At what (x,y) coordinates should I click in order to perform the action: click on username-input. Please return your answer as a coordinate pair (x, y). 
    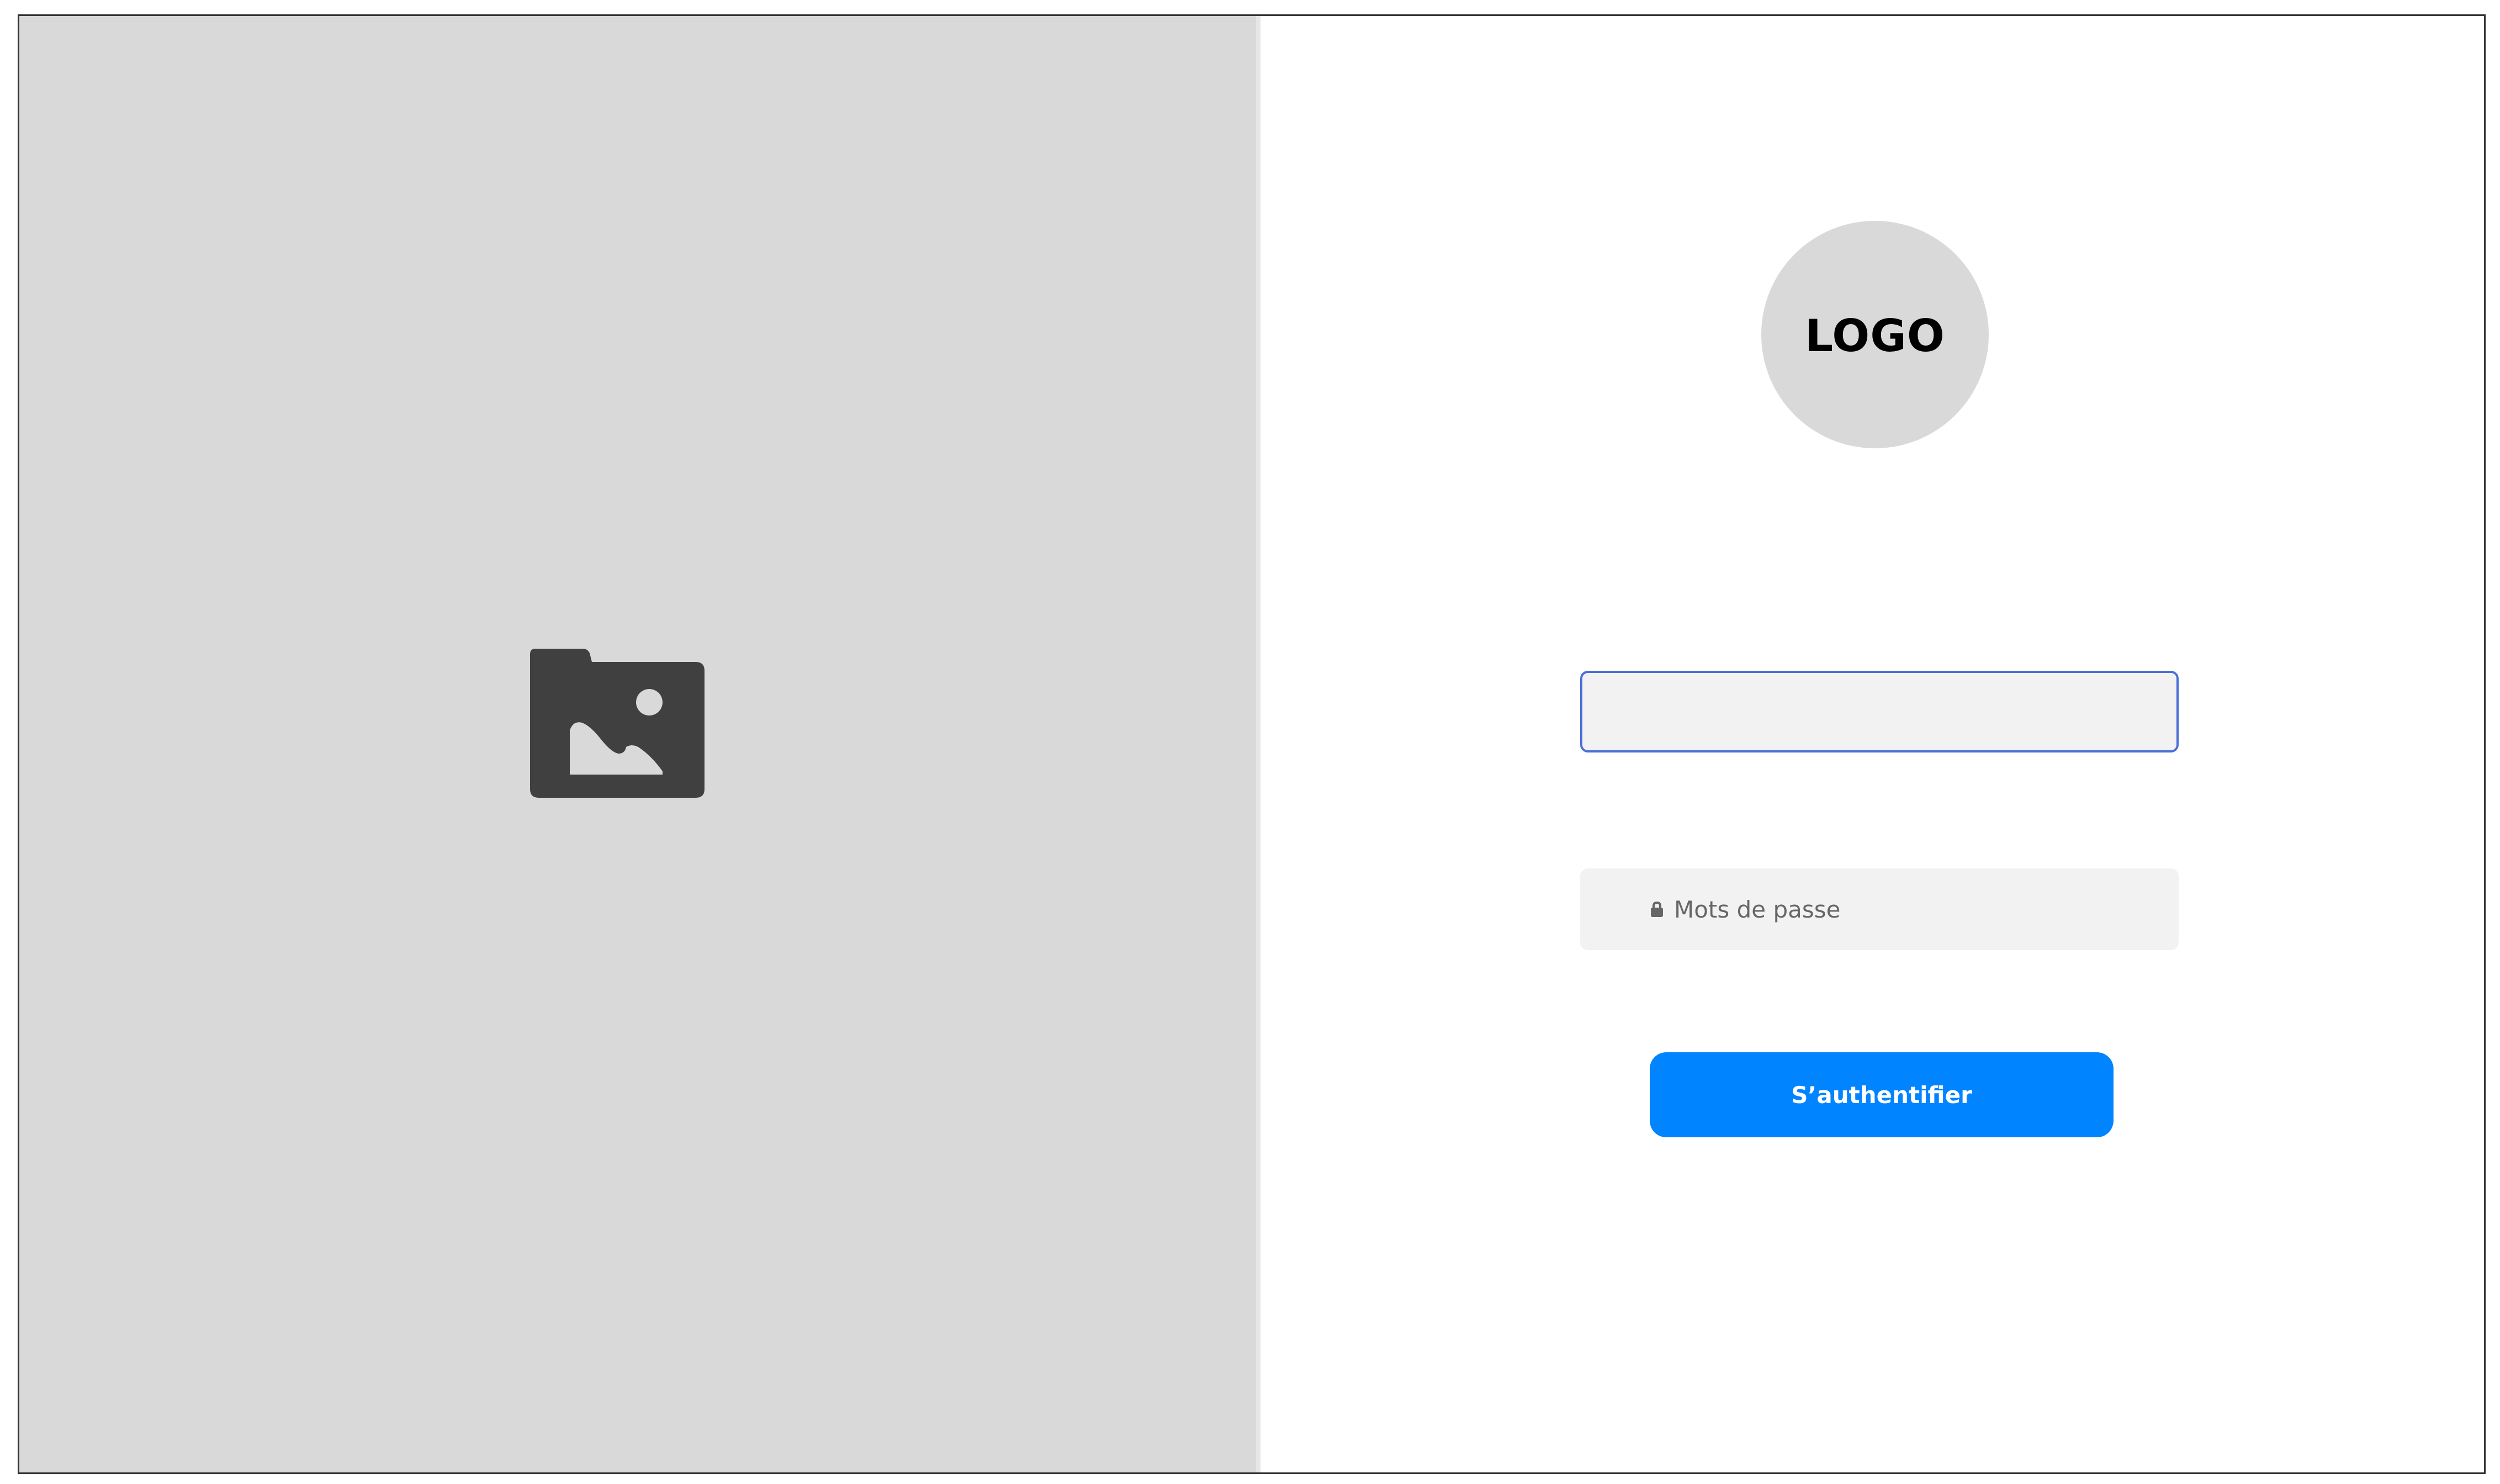
    Looking at the image, I should click on (1880, 712).